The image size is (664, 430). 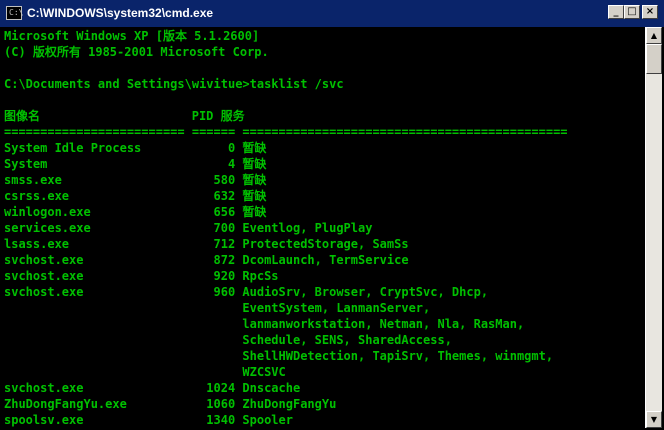 What do you see at coordinates (217, 308) in the screenshot?
I see `console-line: EventSystem, LanmanServer,` at bounding box center [217, 308].